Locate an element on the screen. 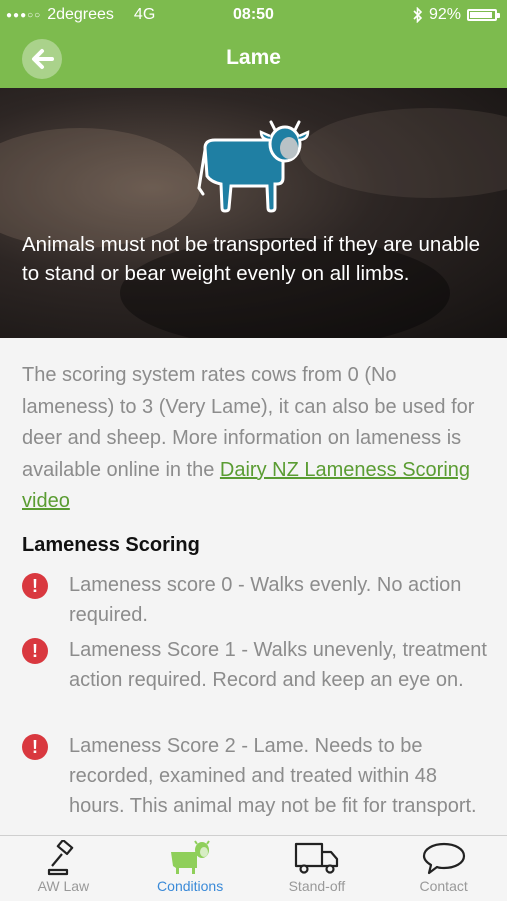  tab-label: Contact is located at coordinates (443, 886).